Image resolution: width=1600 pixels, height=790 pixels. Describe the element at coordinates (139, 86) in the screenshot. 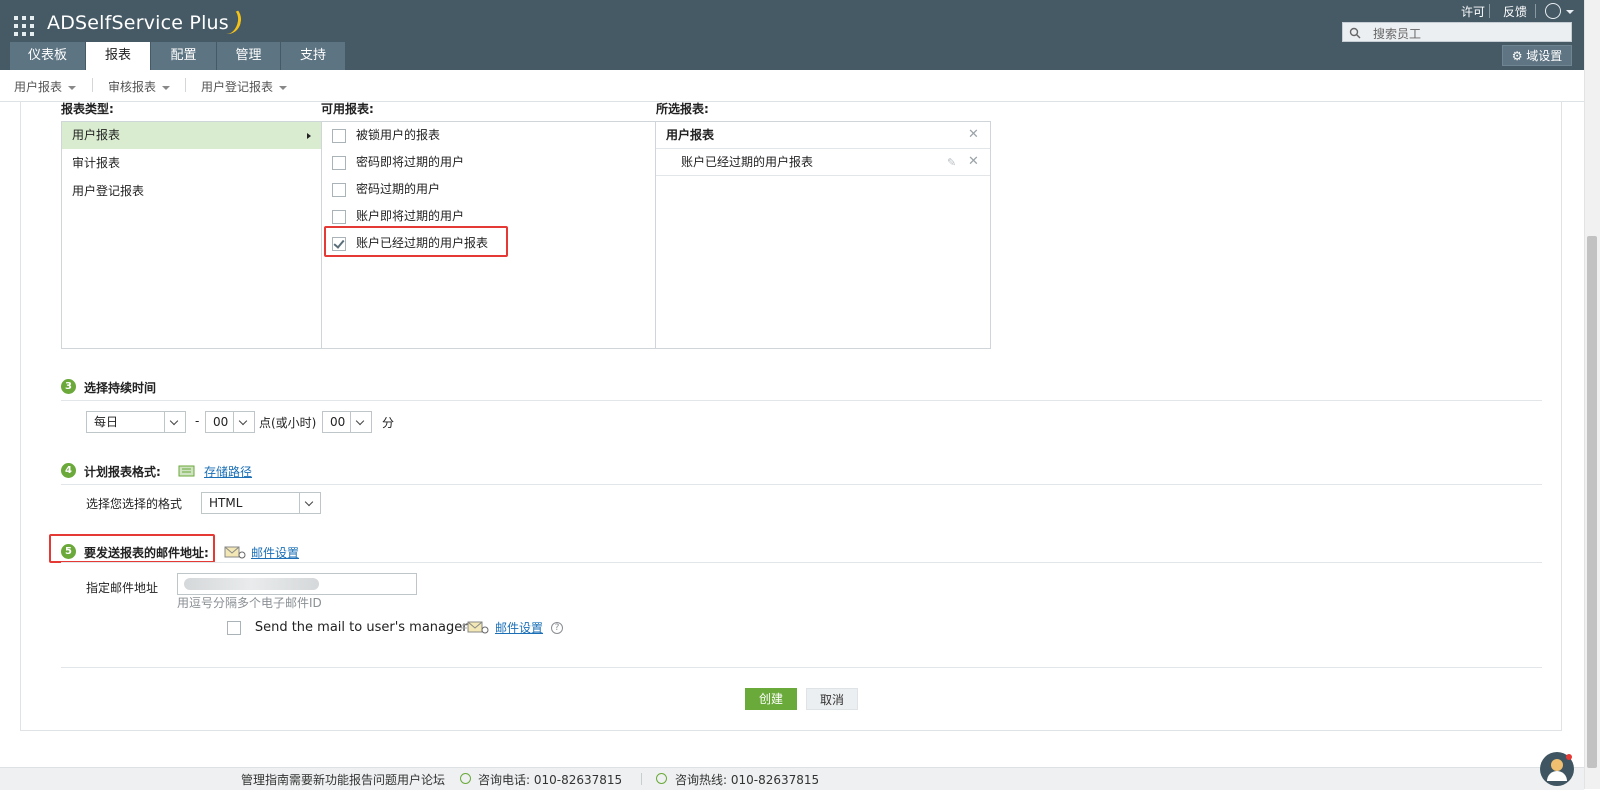

I see `subnav-audit-reports: 审核报表` at that location.